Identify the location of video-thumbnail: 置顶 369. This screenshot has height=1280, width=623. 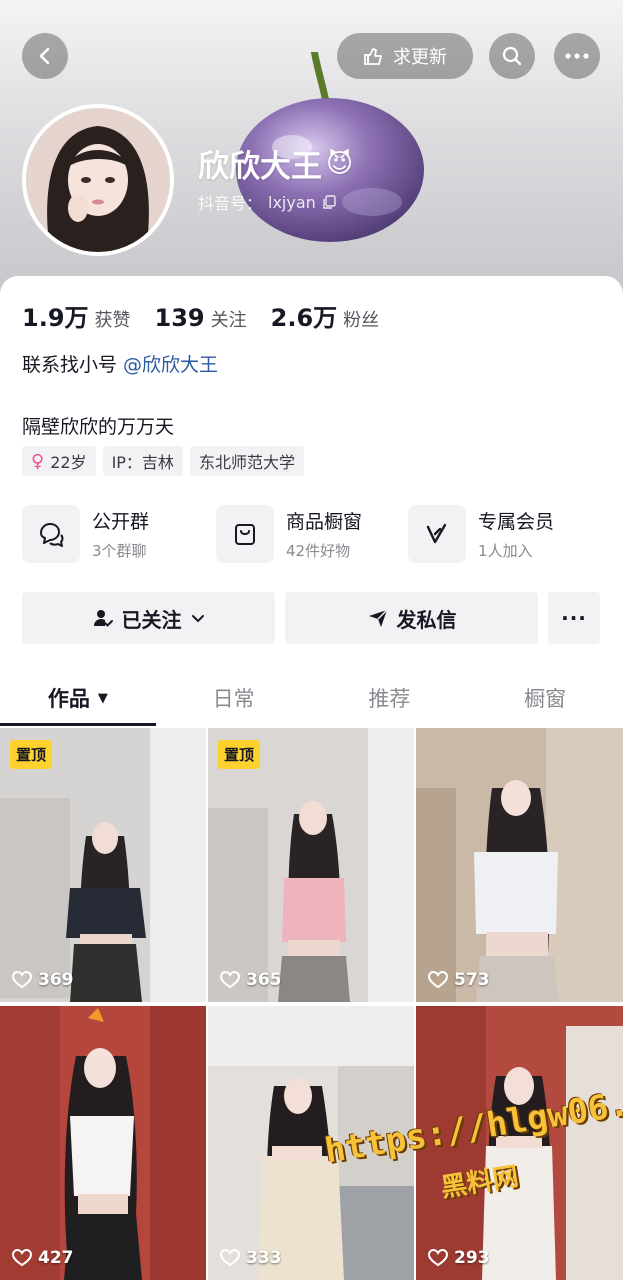
(103, 865).